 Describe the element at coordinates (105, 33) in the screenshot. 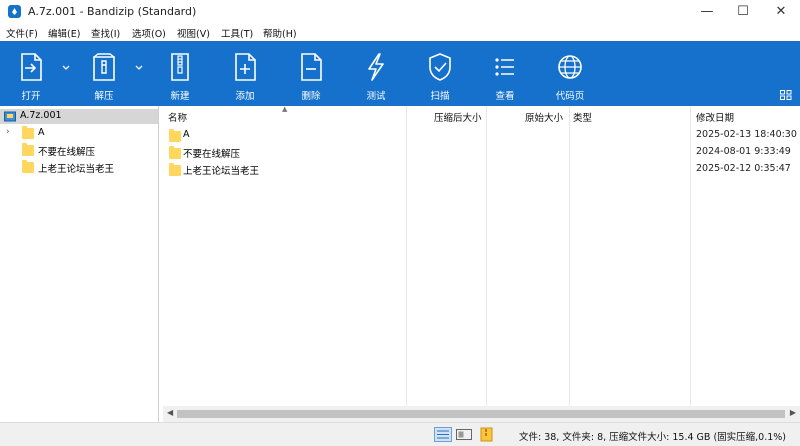

I see `menu-find: 查找(I)` at that location.